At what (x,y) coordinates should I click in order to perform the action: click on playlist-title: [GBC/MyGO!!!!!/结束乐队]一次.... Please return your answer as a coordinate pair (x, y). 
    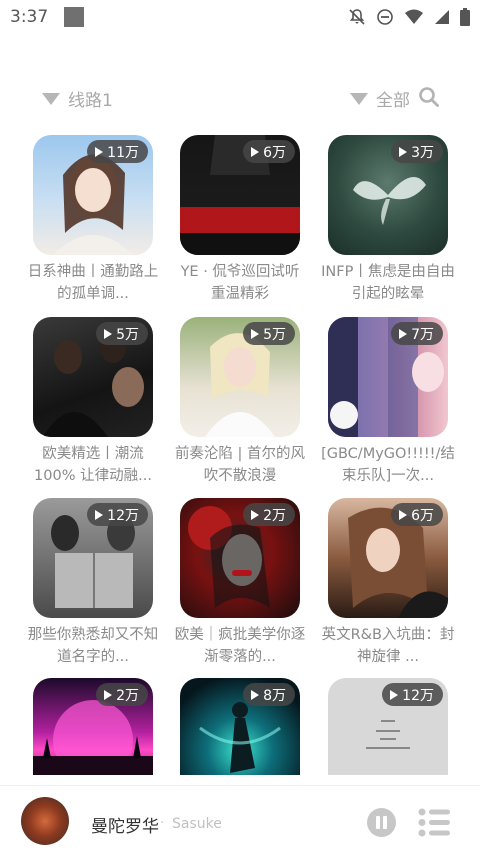
    Looking at the image, I should click on (388, 465).